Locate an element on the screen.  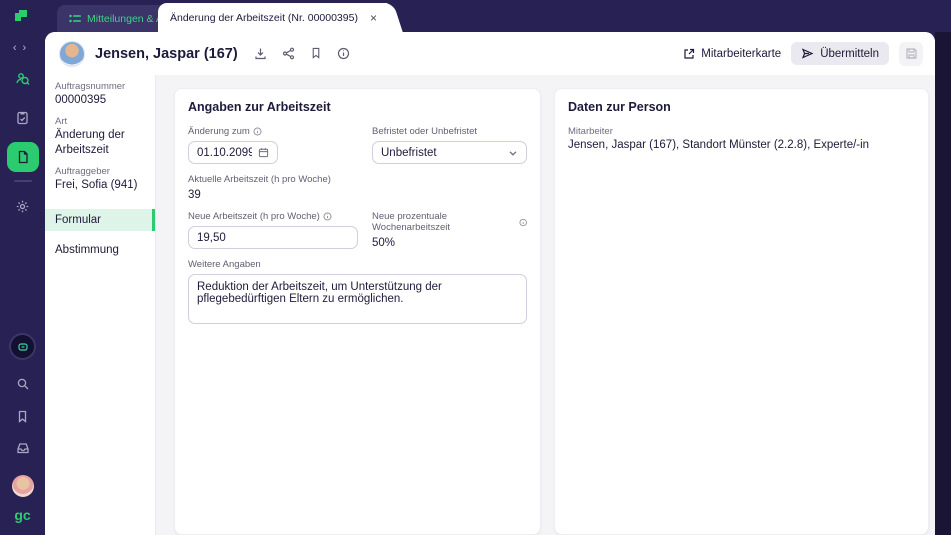
nav-item-formular: Formular is located at coordinates (100, 219).